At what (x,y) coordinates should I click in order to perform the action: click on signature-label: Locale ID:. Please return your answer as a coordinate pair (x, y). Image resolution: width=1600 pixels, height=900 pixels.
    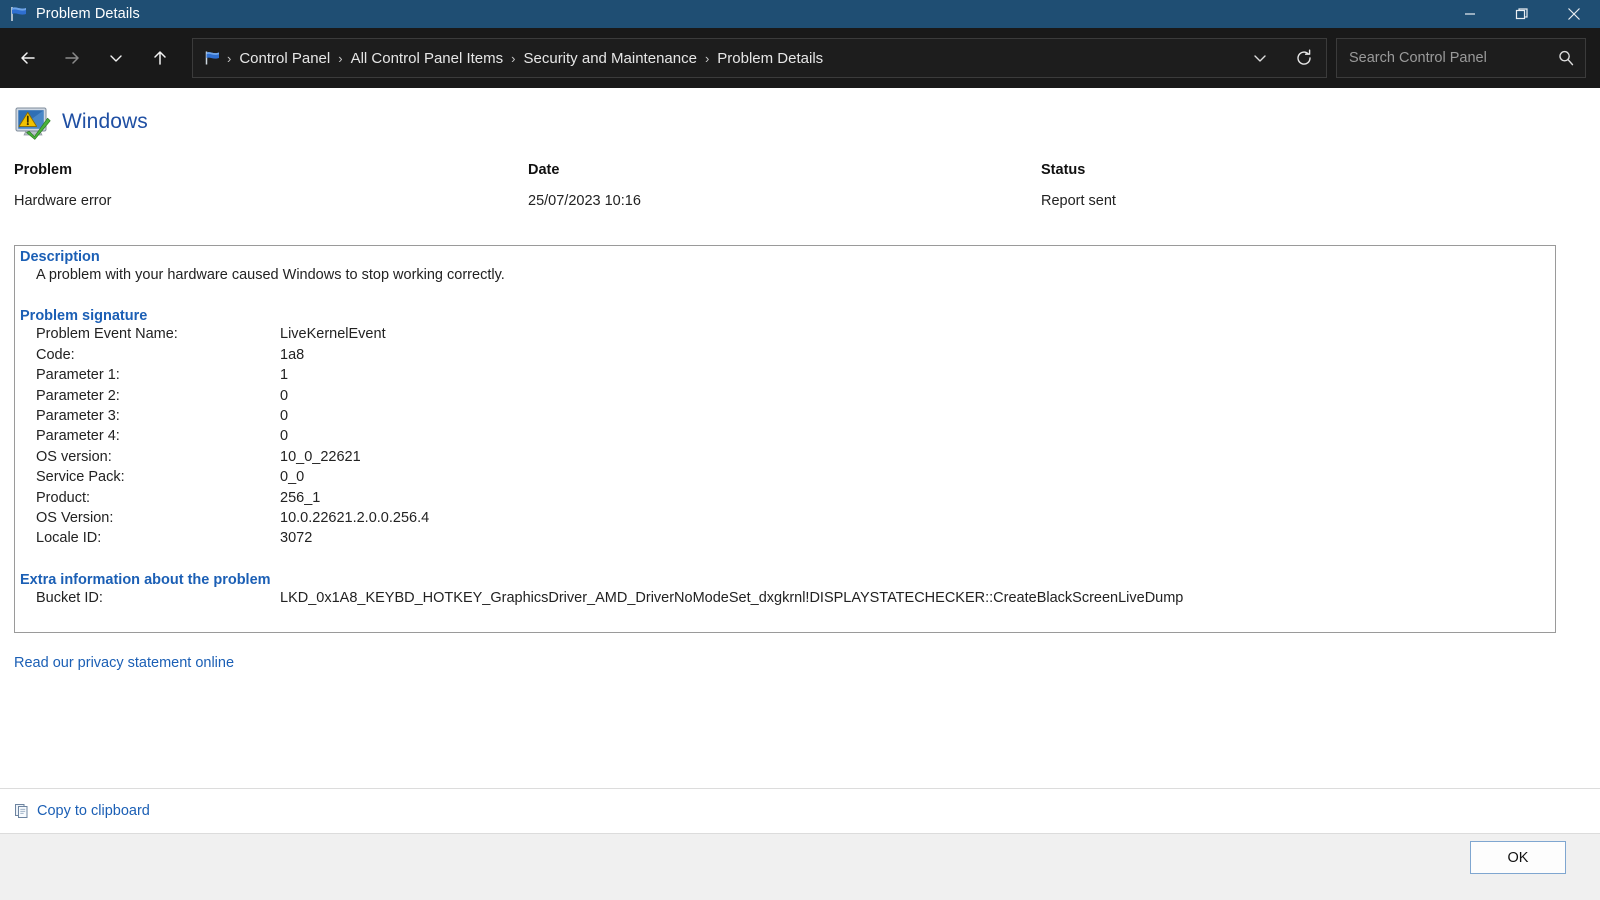
    Looking at the image, I should click on (69, 538).